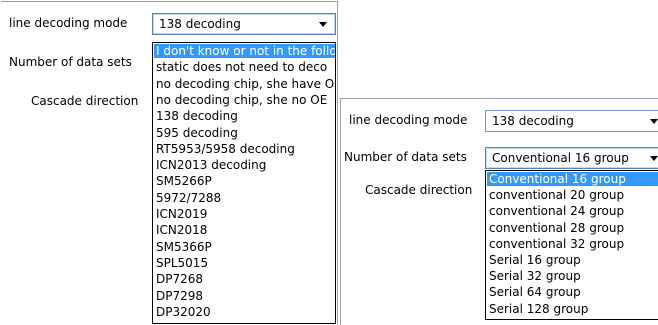 The height and width of the screenshot is (325, 658). What do you see at coordinates (572, 195) in the screenshot?
I see `dropdown-option: conventional 20 group` at bounding box center [572, 195].